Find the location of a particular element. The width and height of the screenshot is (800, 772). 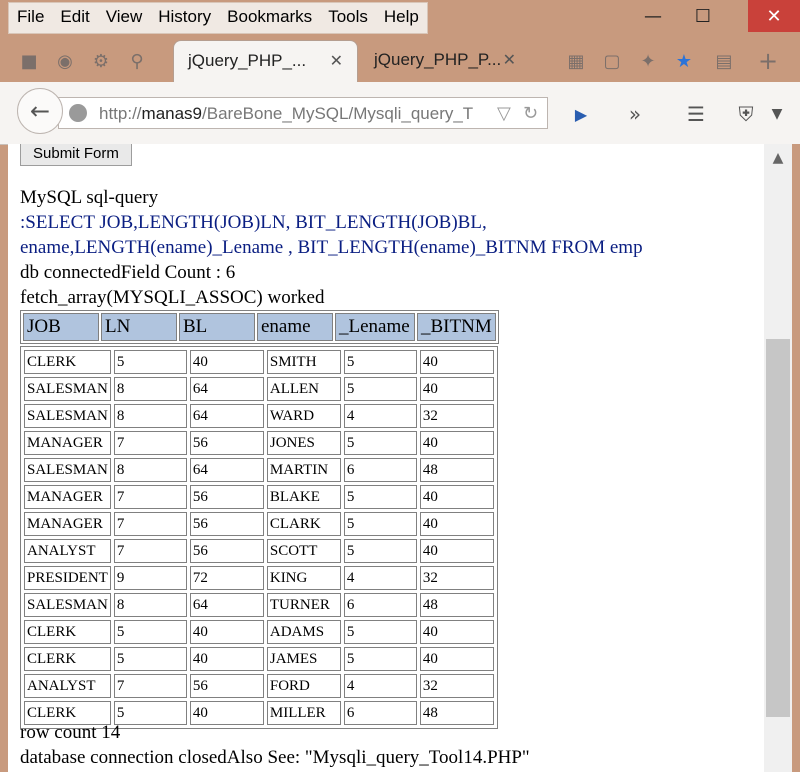

table-cell: 9 is located at coordinates (150, 578).